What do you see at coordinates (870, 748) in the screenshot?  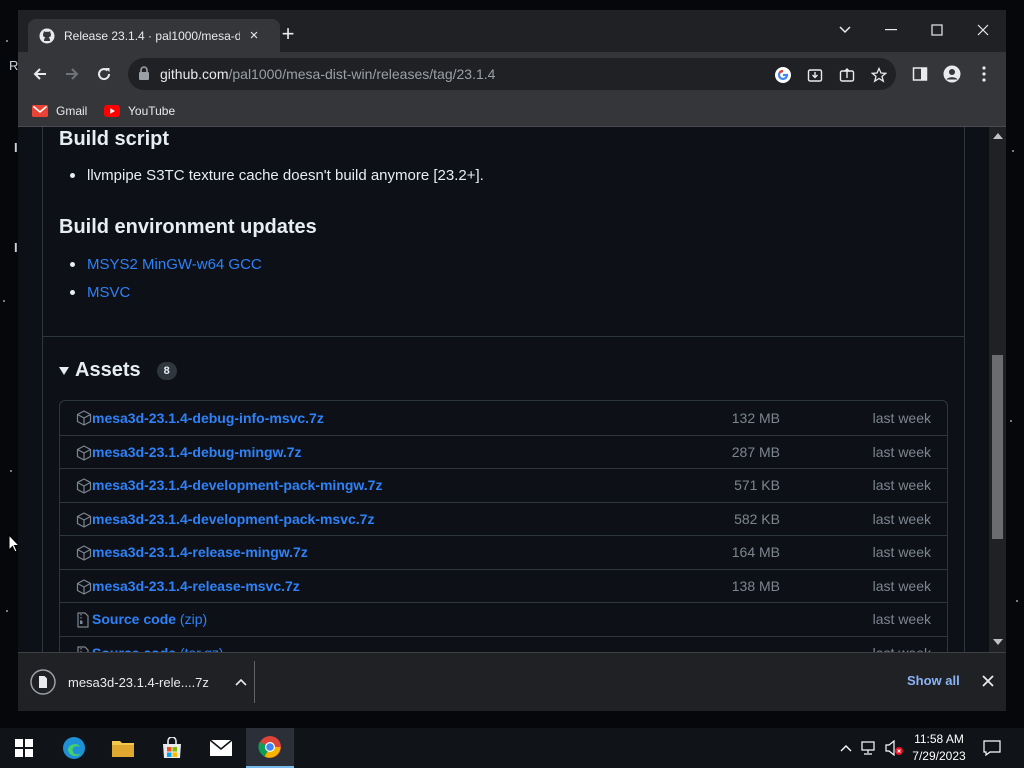 I see `network-icon` at bounding box center [870, 748].